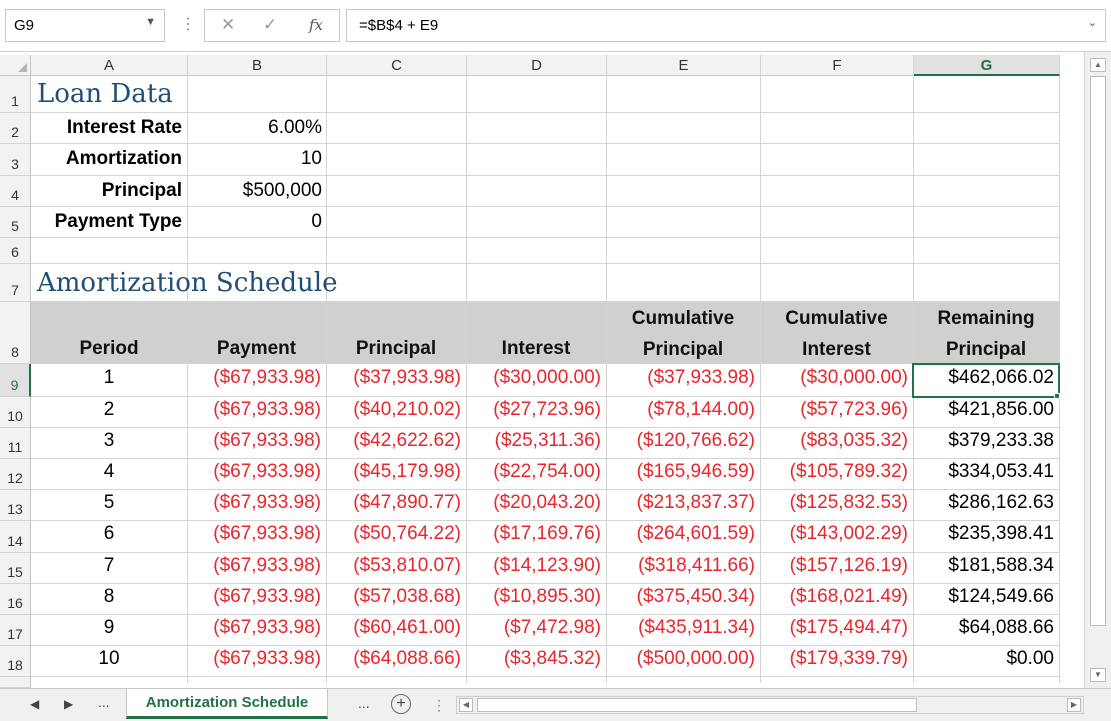 Image resolution: width=1111 pixels, height=721 pixels. Describe the element at coordinates (68, 704) in the screenshot. I see `next-sheet-icon: ▶` at that location.